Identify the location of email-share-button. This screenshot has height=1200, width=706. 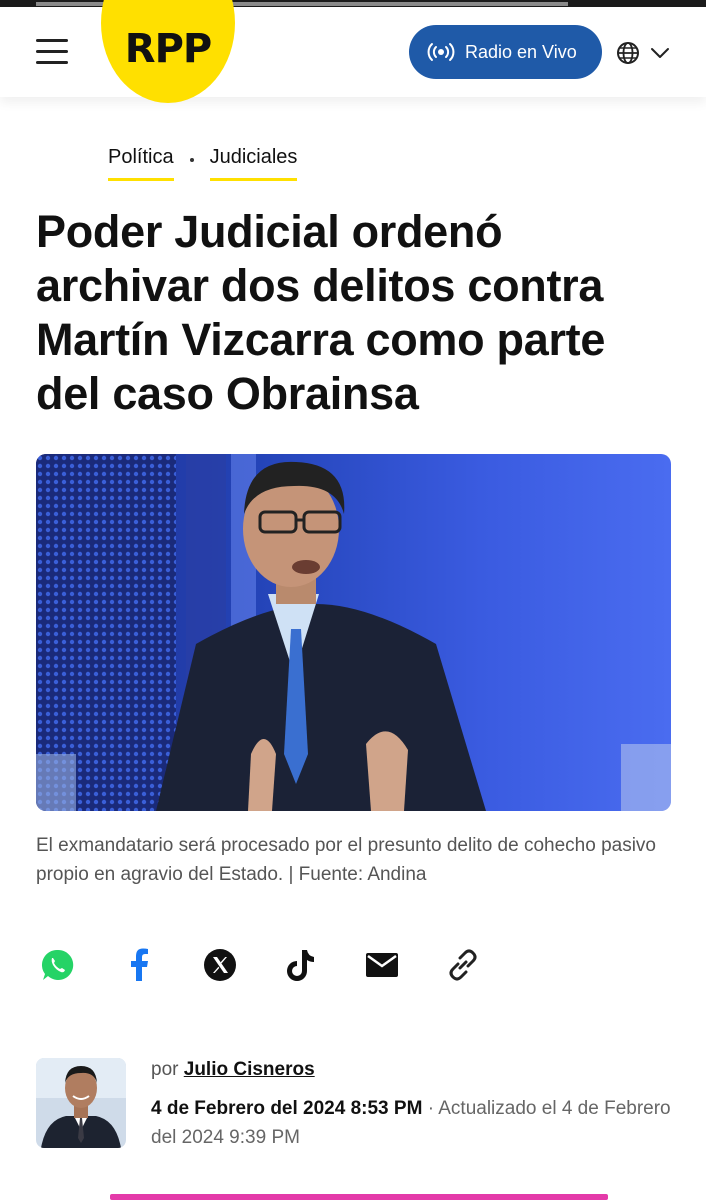
(382, 965).